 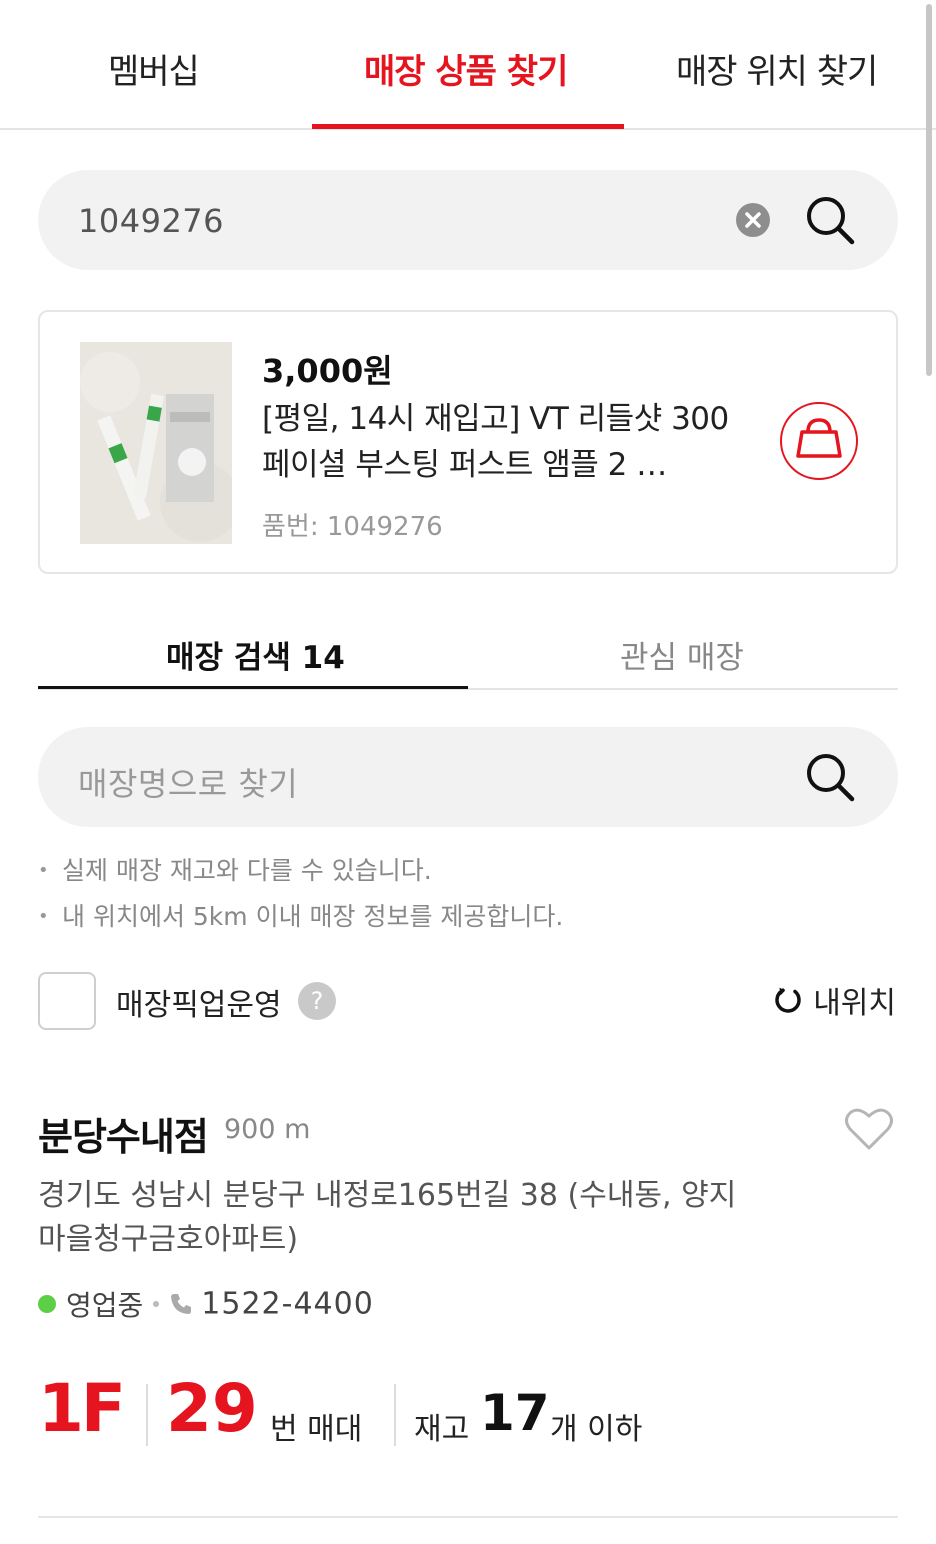 What do you see at coordinates (300, 871) in the screenshot?
I see `notice-item: 실제 매장 재고와 다를 수 있습니다.` at bounding box center [300, 871].